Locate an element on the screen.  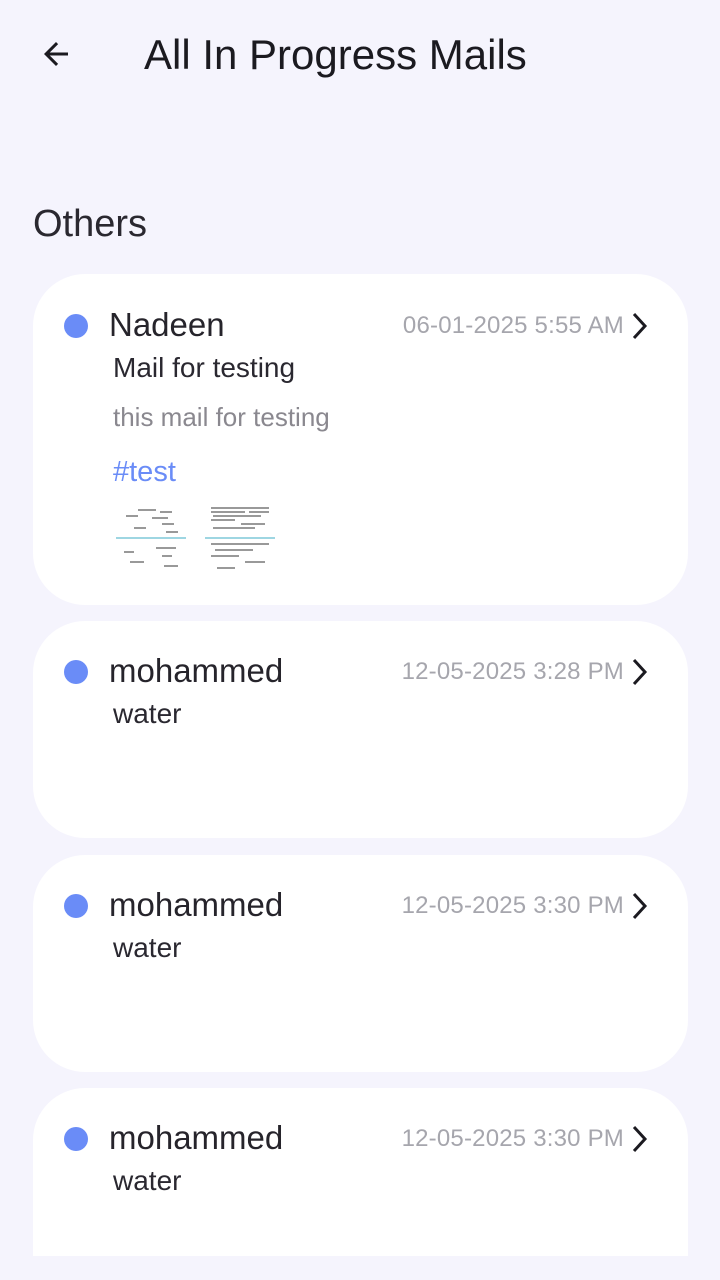
back-button is located at coordinates (56, 56).